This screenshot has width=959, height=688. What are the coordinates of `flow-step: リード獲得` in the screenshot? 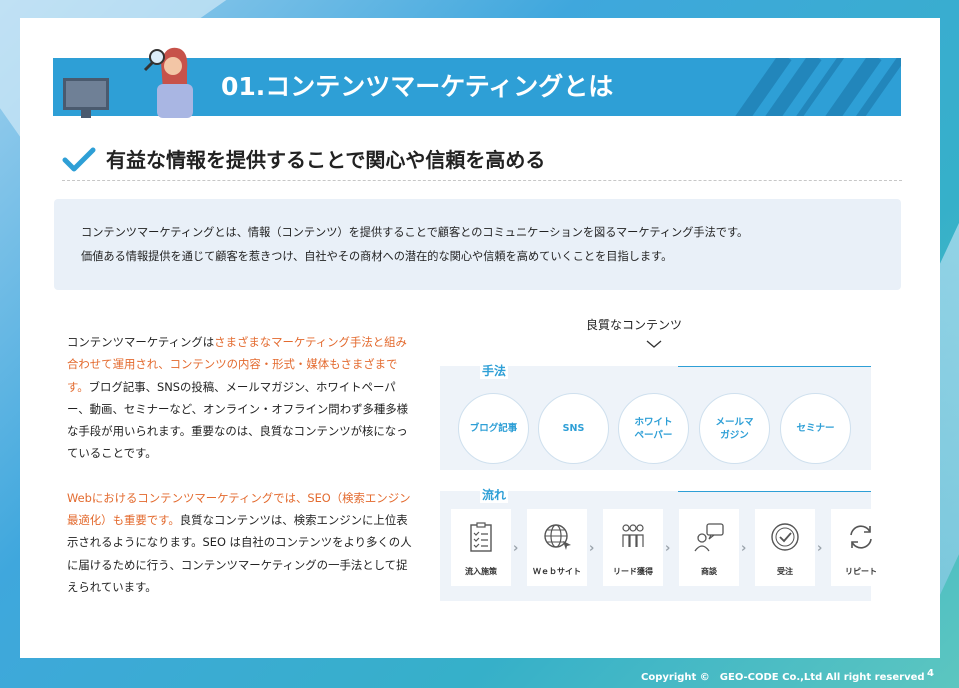 It's located at (633, 547).